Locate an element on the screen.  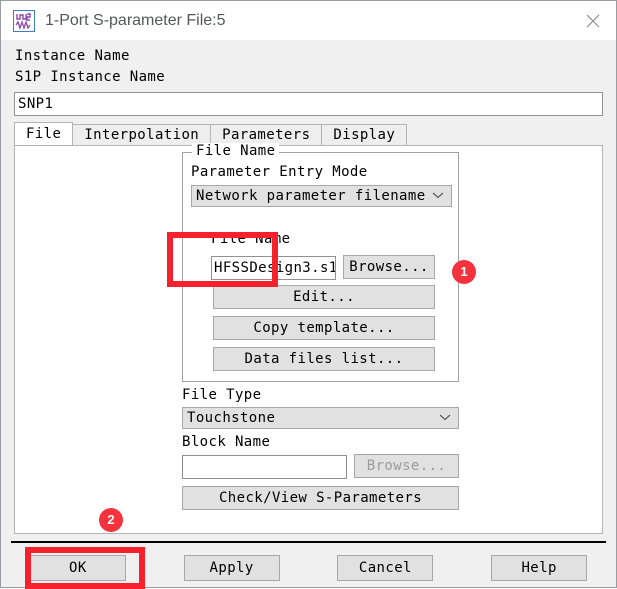
parameter-entry-mode-value: Network parameter filename is located at coordinates (311, 196).